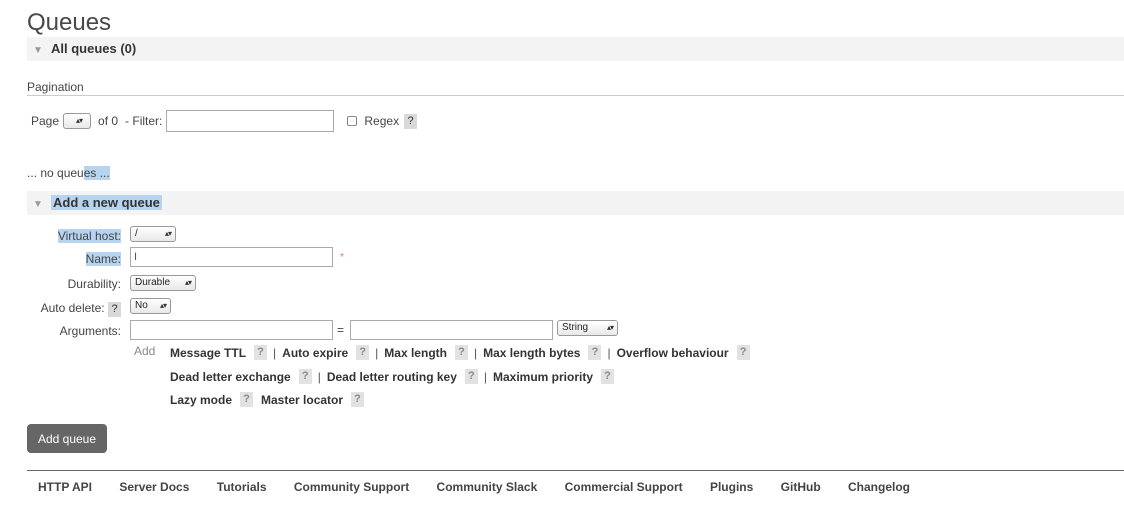 This screenshot has width=1124, height=522. What do you see at coordinates (231, 330) in the screenshot?
I see `argument-key-input` at bounding box center [231, 330].